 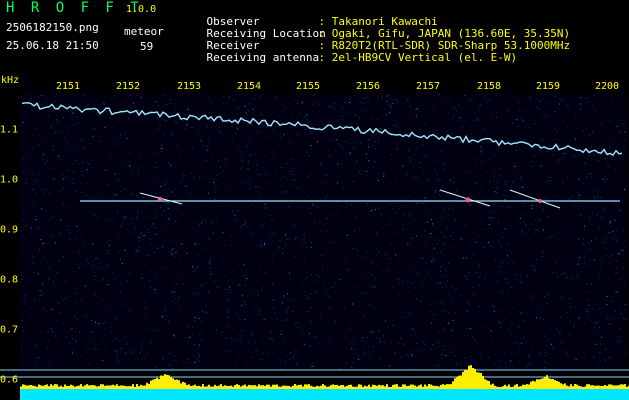 I want to click on info-label: Receiving antenna, so click(x=263, y=57).